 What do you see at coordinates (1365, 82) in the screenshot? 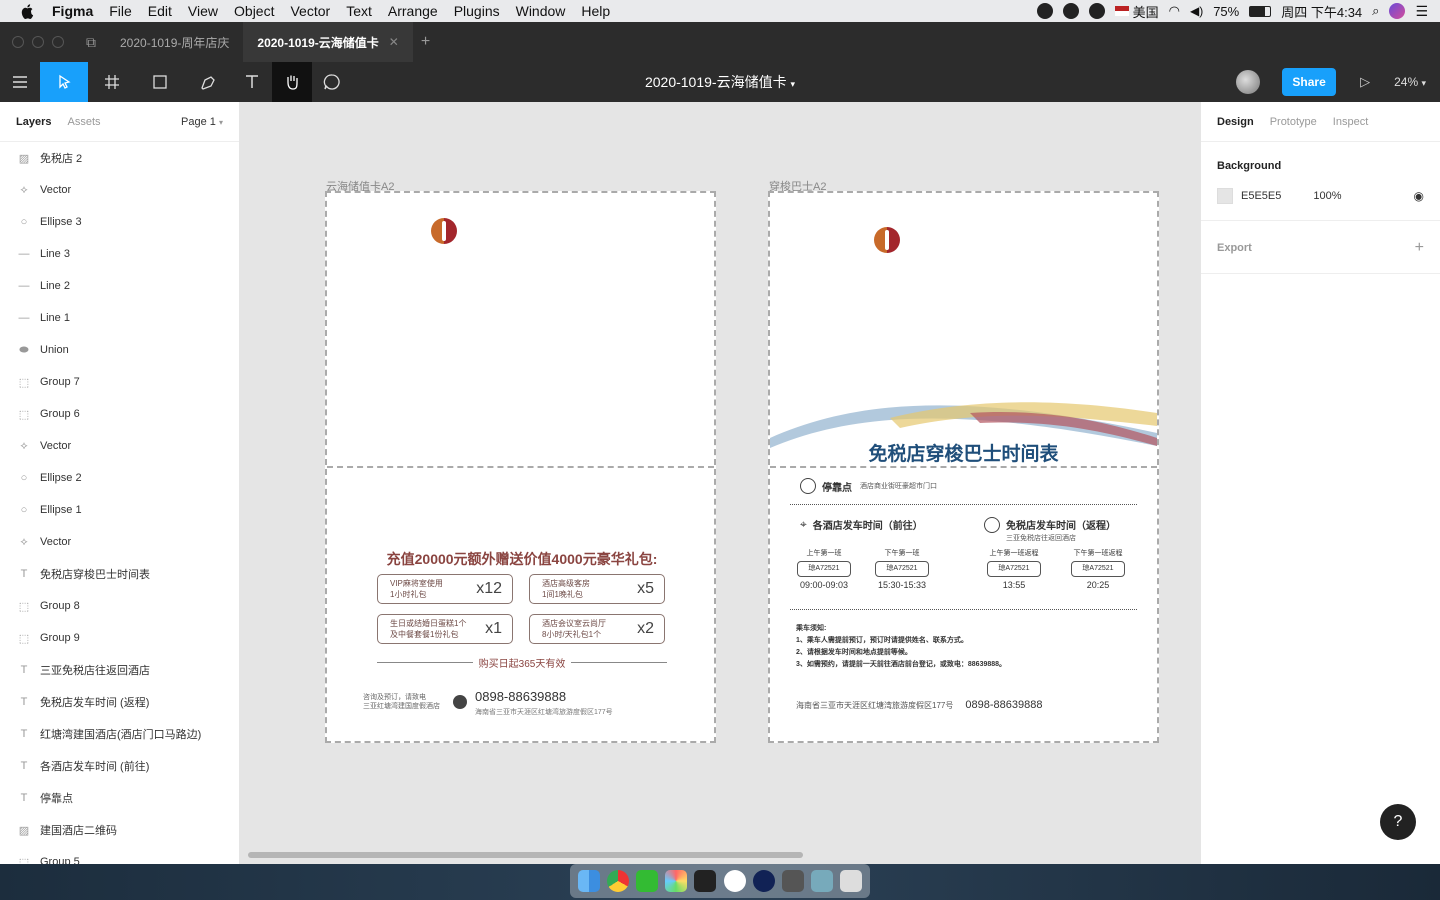
I see `present-play-icon: ▷` at bounding box center [1365, 82].